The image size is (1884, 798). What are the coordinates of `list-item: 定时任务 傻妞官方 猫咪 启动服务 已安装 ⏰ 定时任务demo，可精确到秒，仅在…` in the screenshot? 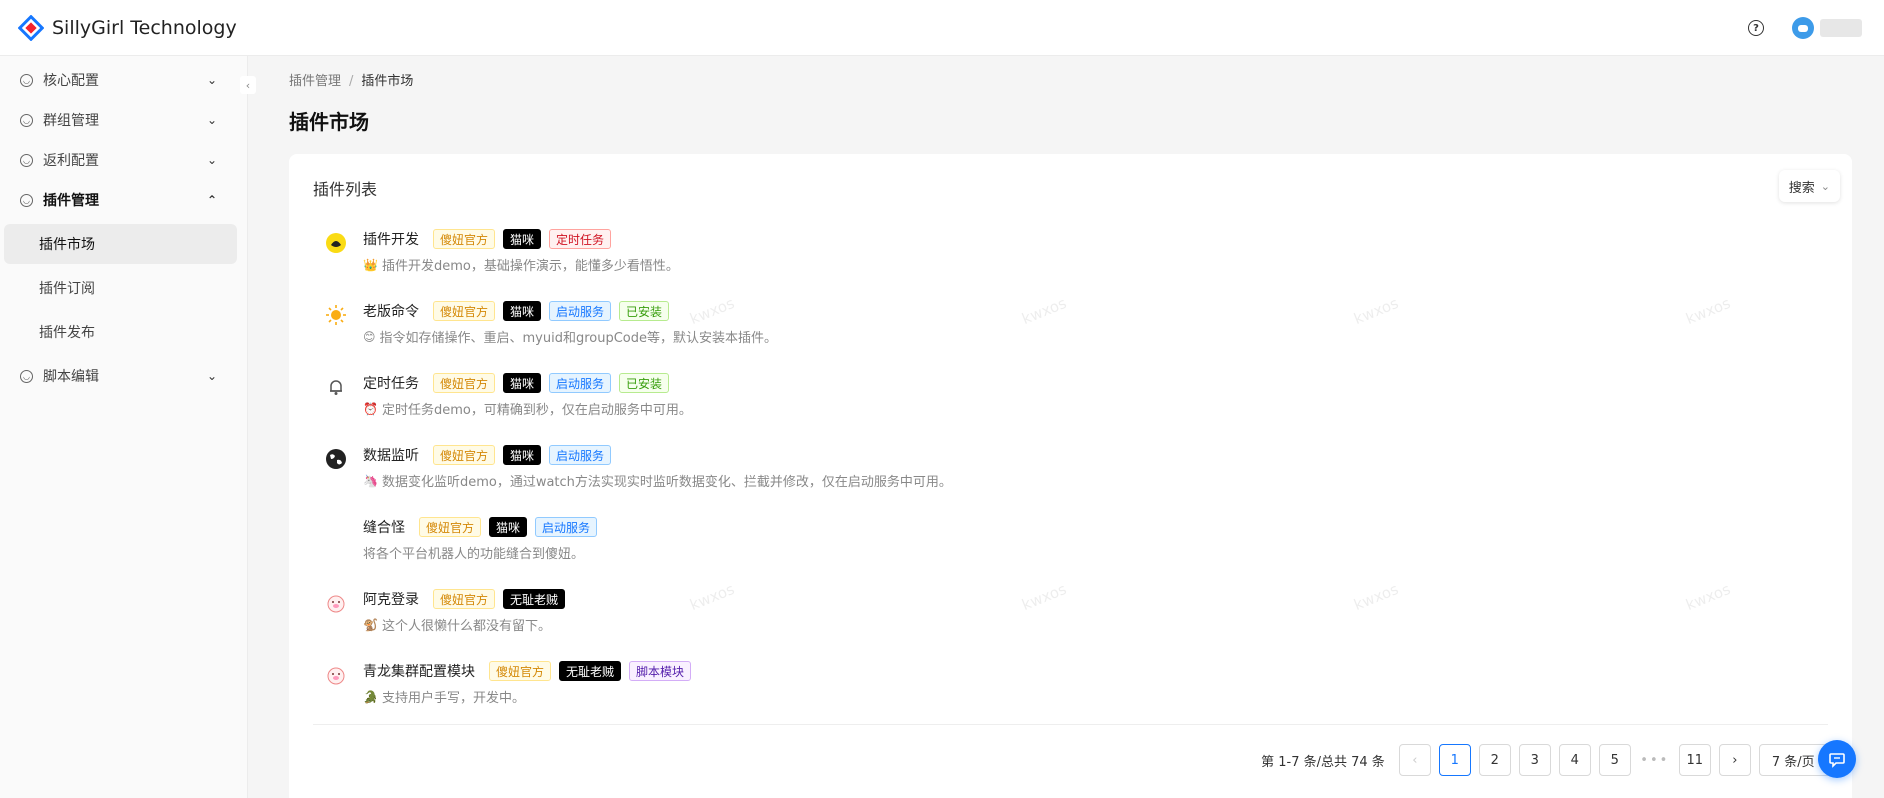 It's located at (1070, 404).